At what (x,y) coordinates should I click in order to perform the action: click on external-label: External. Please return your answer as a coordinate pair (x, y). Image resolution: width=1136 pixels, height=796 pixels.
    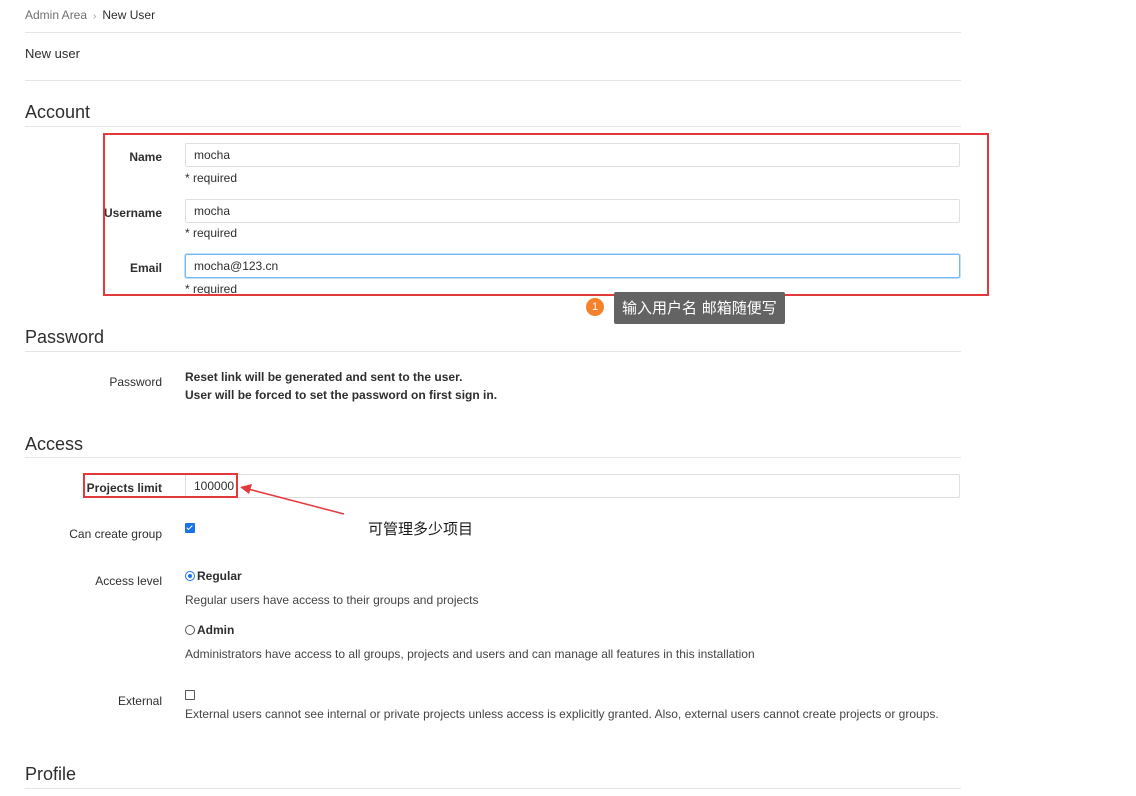
    Looking at the image, I should click on (139, 701).